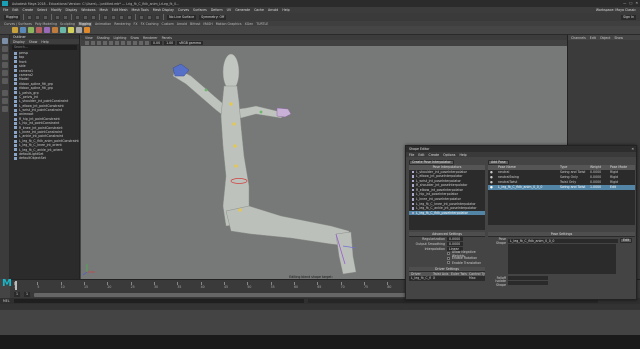 The image size is (640, 349). I want to click on shelf-tab: Curves / Surfaces, so click(18, 24).